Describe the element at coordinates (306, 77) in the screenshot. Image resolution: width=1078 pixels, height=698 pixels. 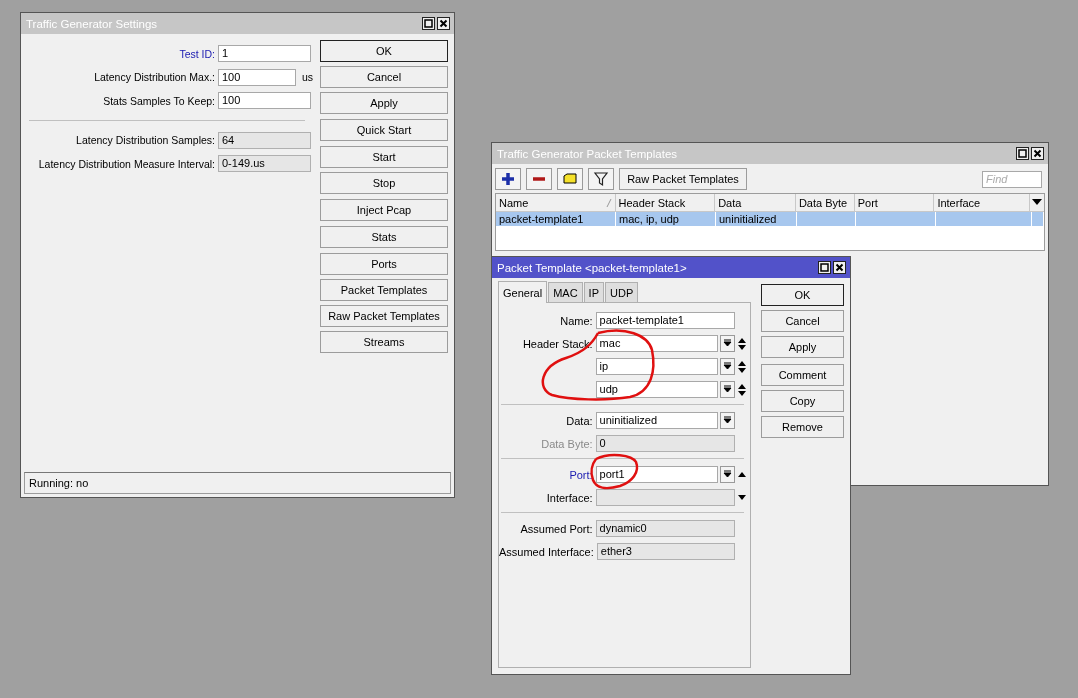
I see `unit-label: us` at that location.